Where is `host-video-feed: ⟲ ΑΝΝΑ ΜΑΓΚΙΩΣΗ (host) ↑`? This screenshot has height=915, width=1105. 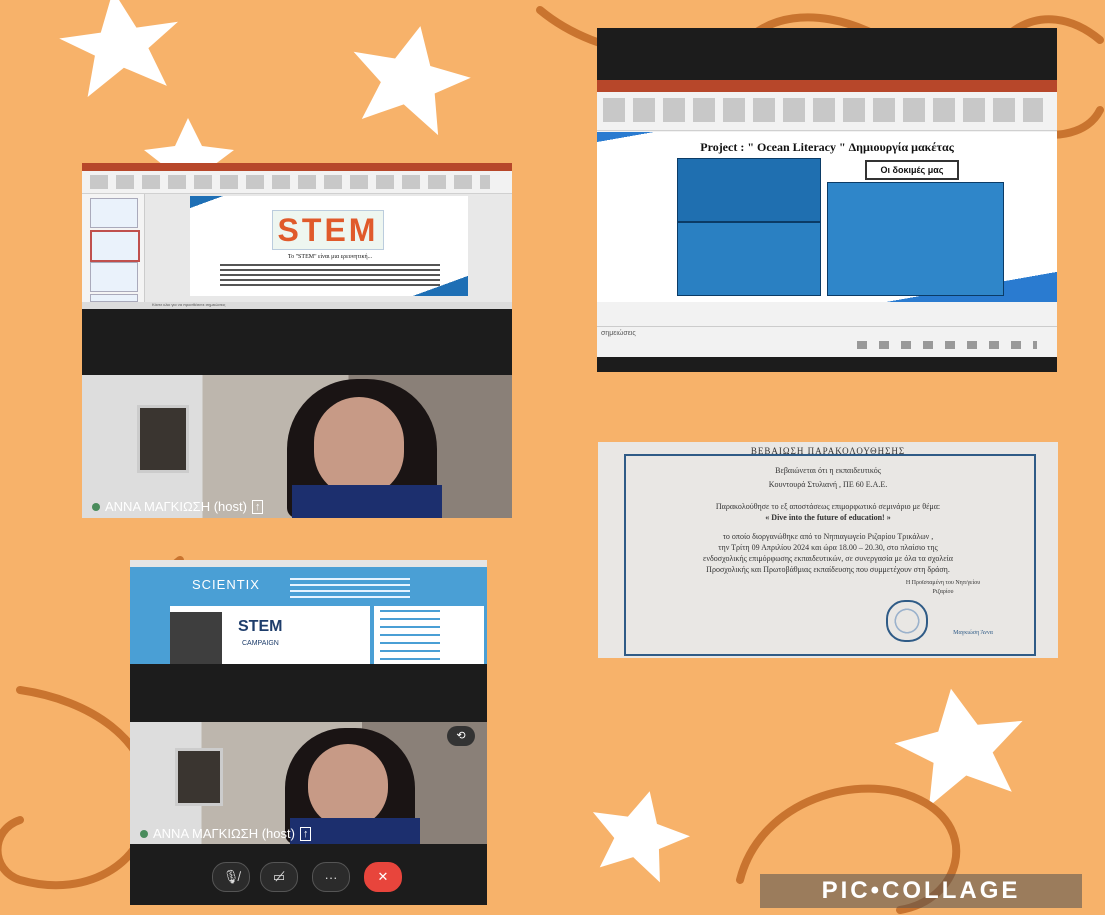 host-video-feed: ⟲ ΑΝΝΑ ΜΑΓΚΙΩΣΗ (host) ↑ is located at coordinates (308, 783).